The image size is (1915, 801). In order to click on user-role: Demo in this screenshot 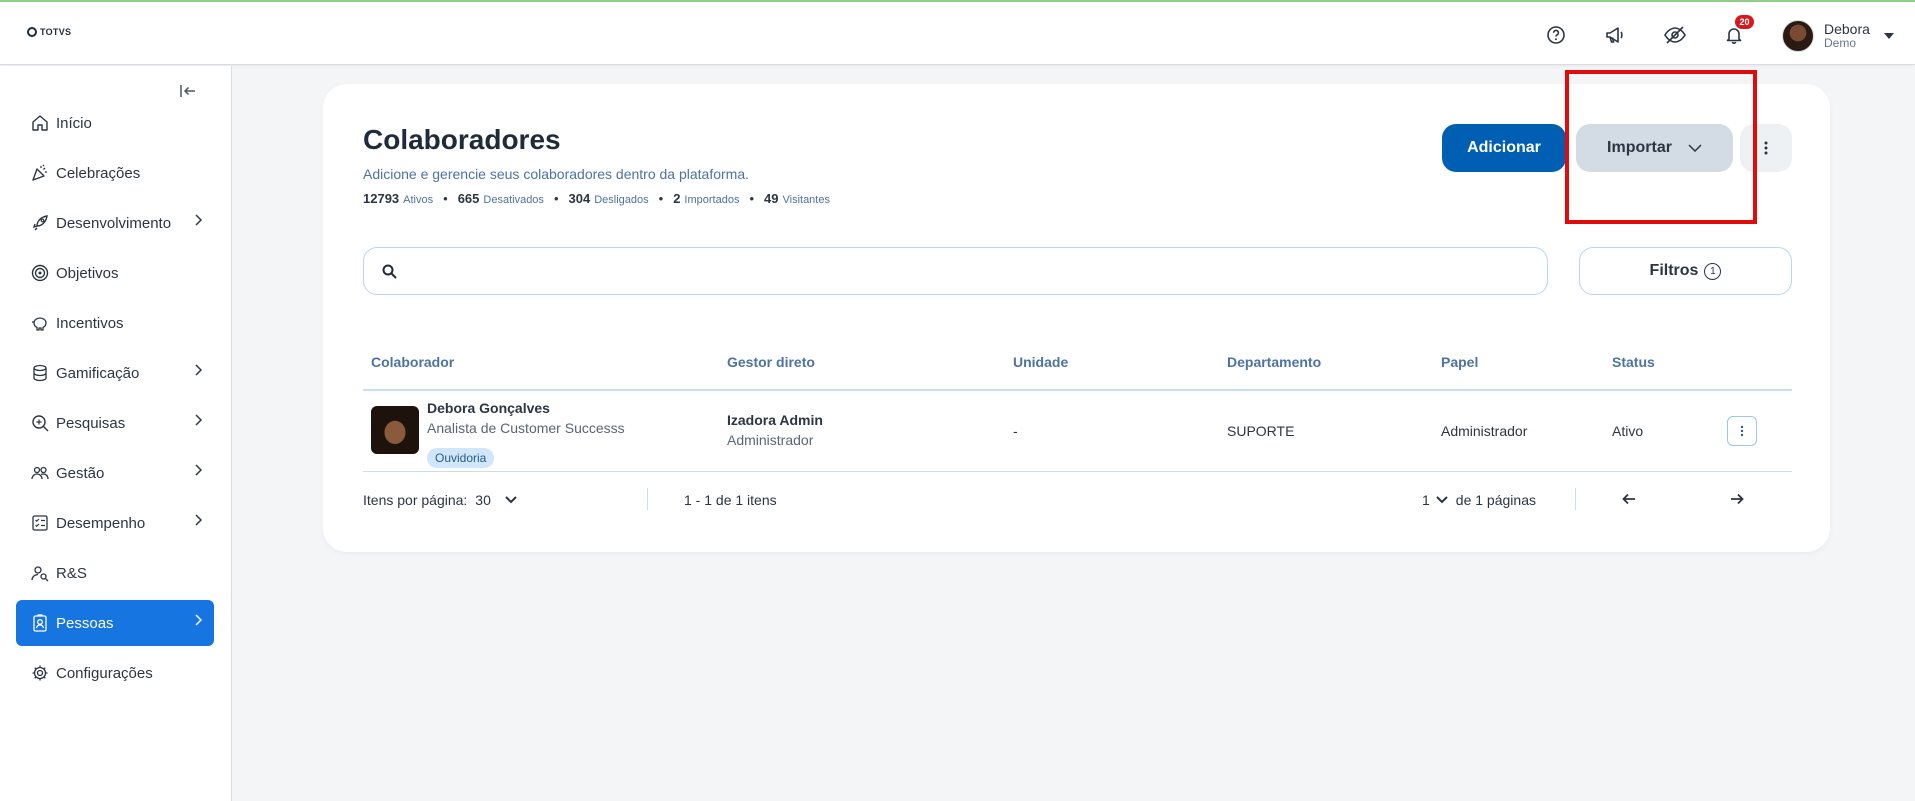, I will do `click(1840, 43)`.